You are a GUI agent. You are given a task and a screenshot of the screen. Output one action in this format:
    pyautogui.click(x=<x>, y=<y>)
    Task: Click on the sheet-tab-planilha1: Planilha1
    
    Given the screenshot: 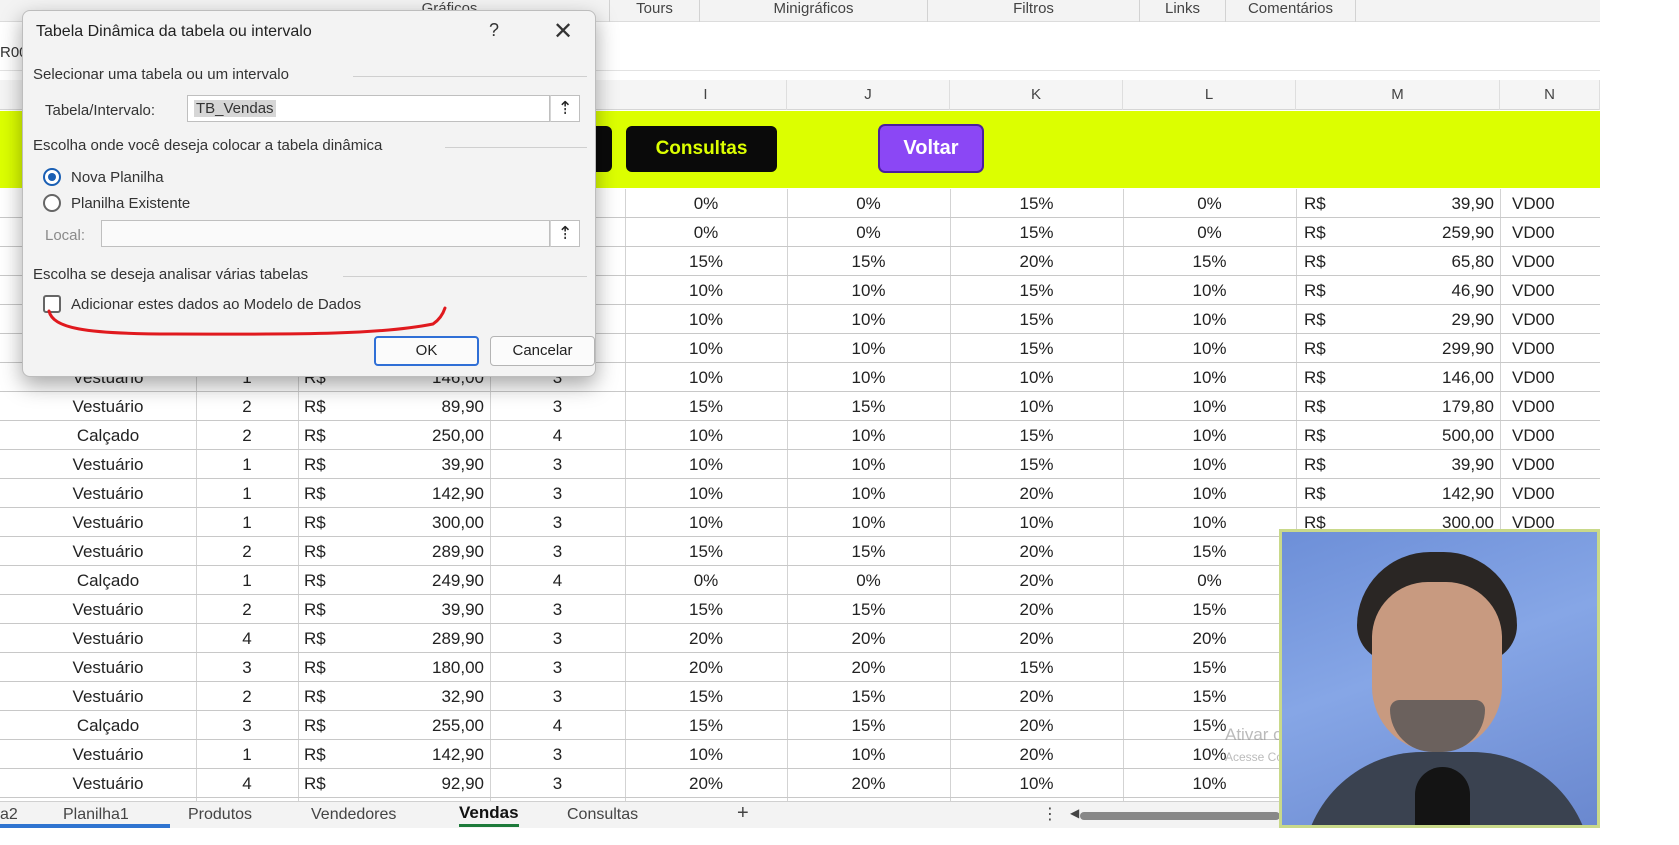 What is the action you would take?
    pyautogui.click(x=96, y=815)
    